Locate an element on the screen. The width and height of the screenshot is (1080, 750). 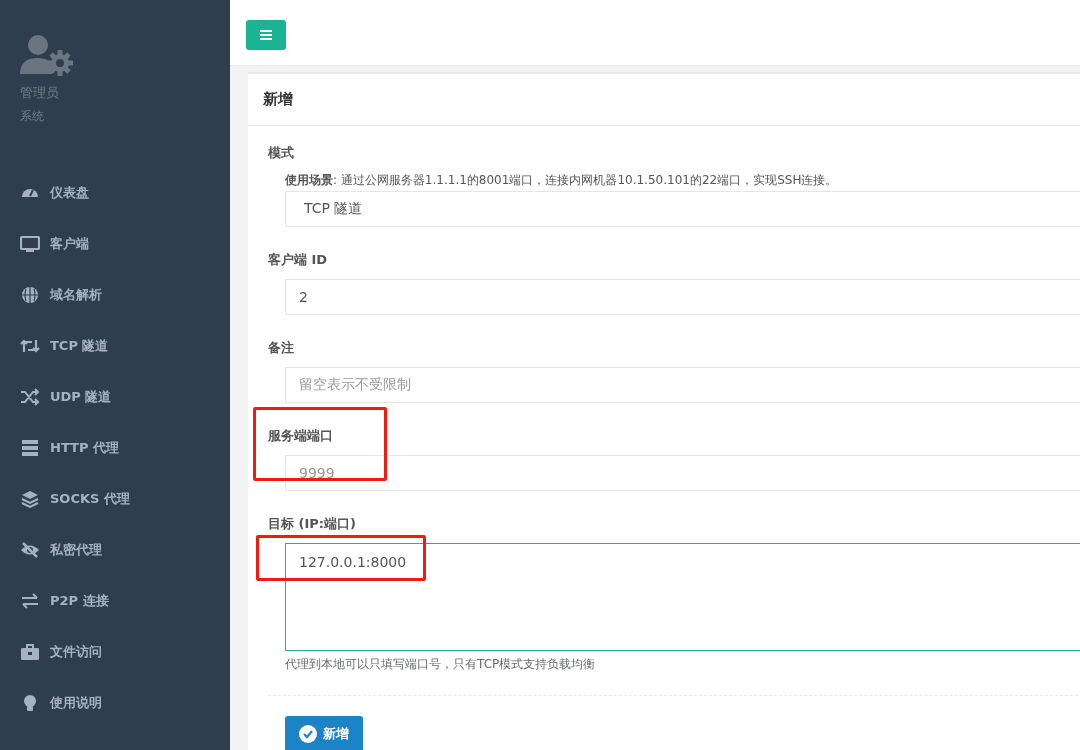
sidebar-item: 仪表盘 is located at coordinates (125, 193).